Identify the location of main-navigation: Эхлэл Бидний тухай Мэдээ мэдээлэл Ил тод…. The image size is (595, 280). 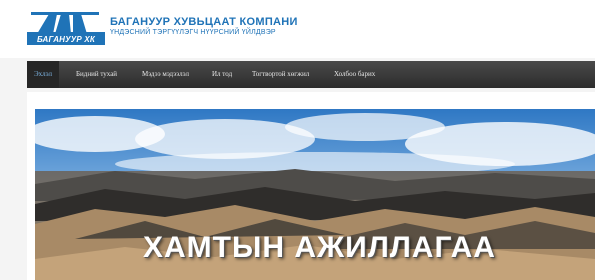
(311, 74).